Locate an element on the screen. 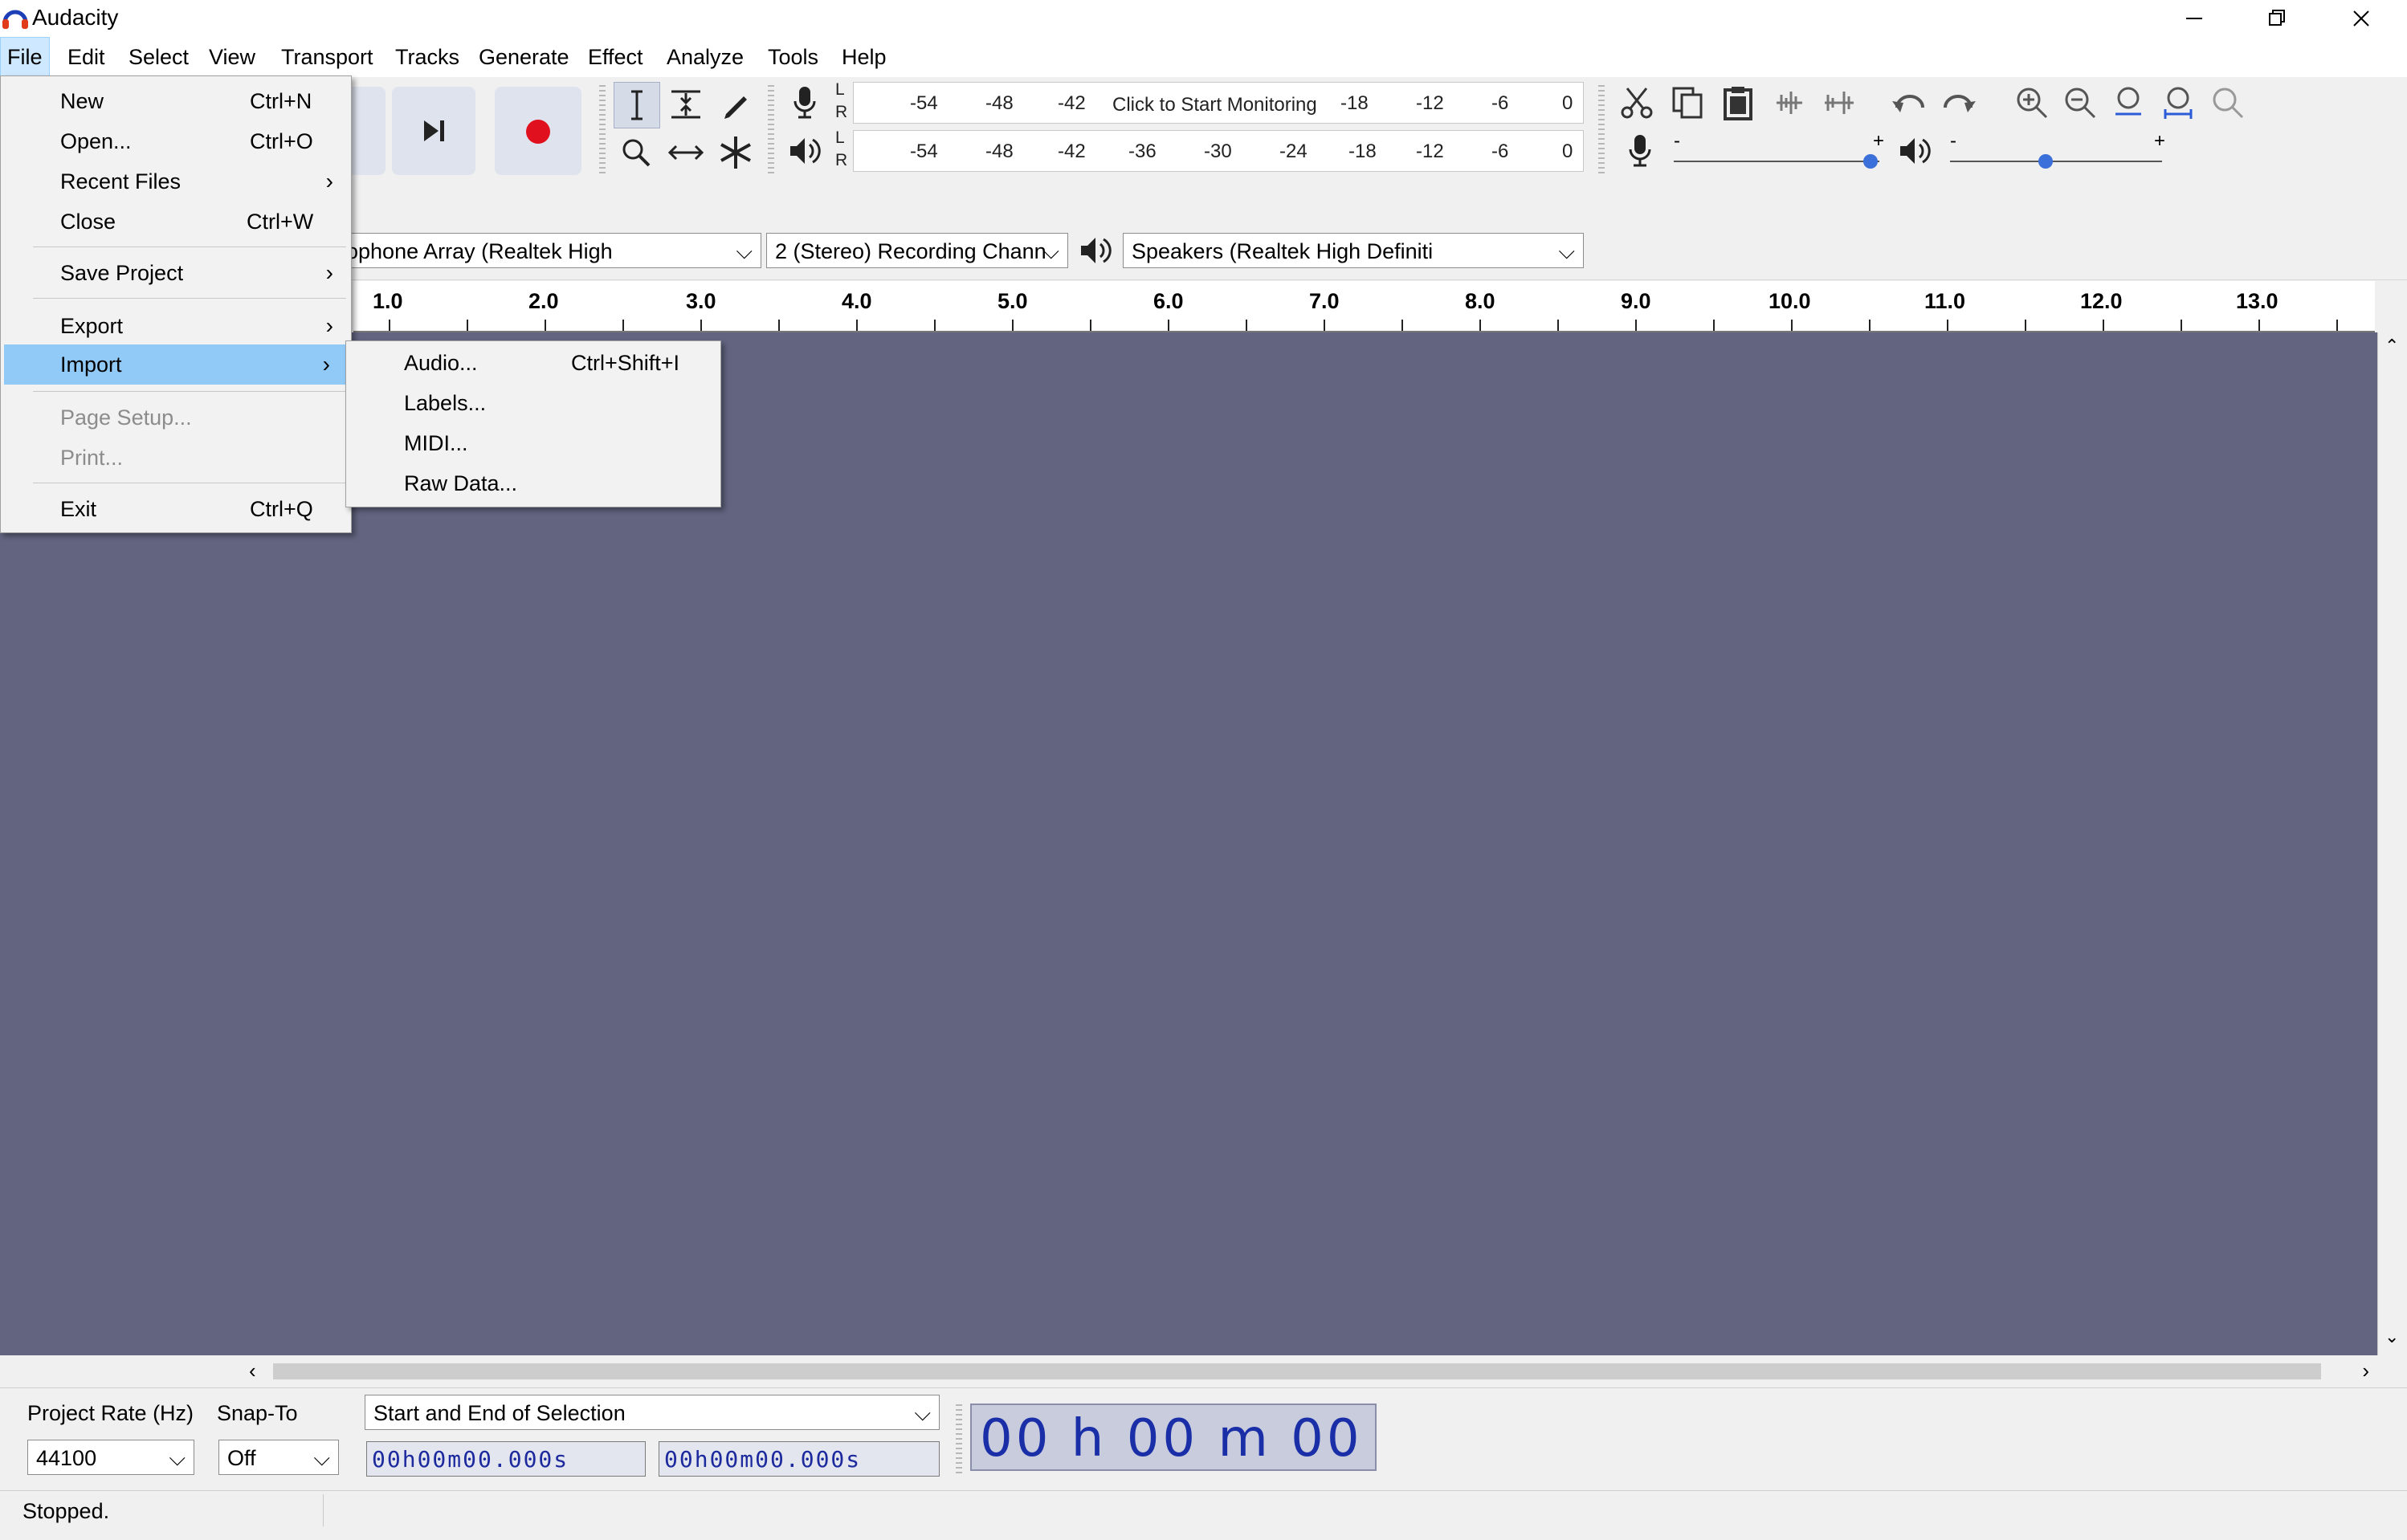  ruler-label: 6.0 is located at coordinates (1168, 301).